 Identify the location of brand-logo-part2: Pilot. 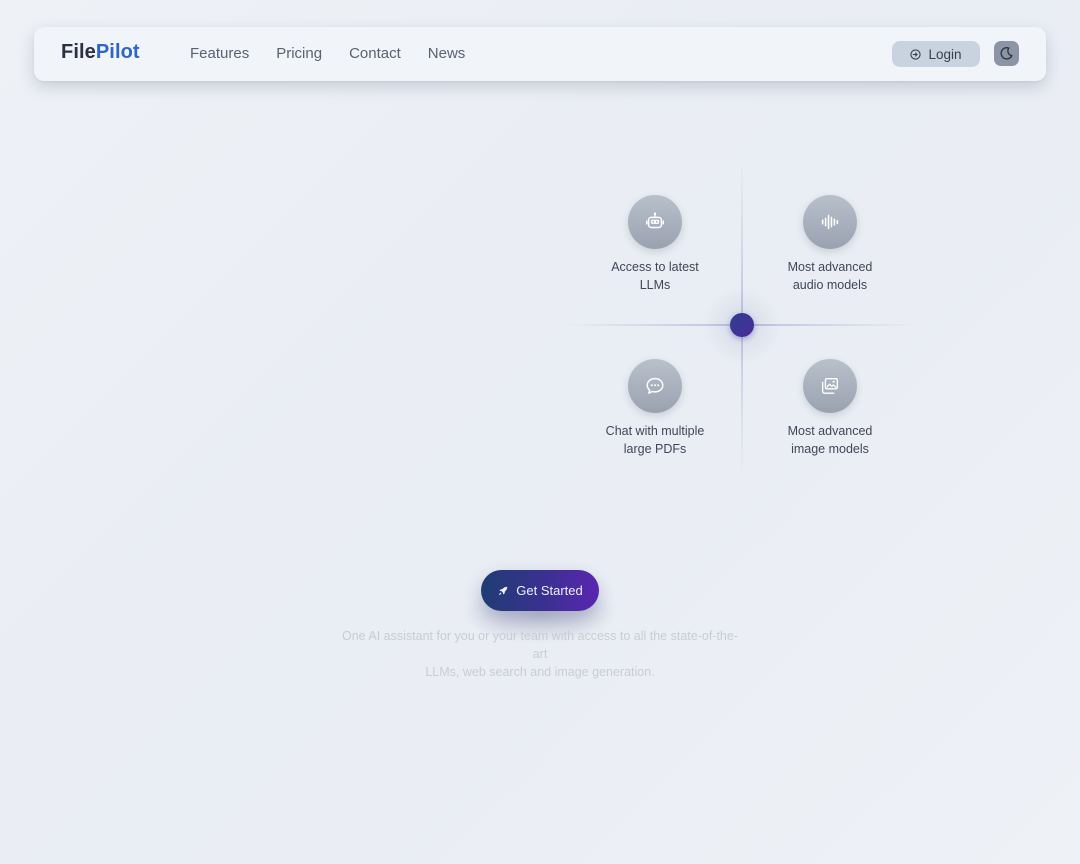
(117, 52).